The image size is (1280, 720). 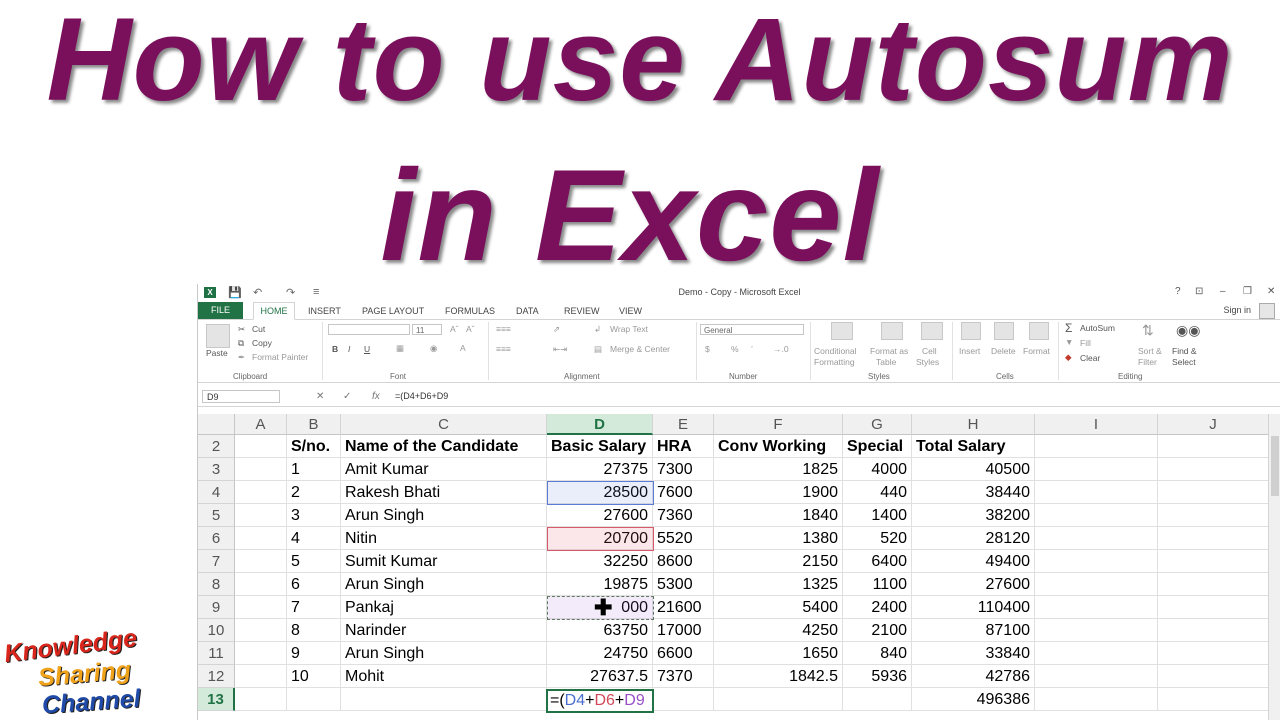 What do you see at coordinates (973, 607) in the screenshot?
I see `cell-h: 110400` at bounding box center [973, 607].